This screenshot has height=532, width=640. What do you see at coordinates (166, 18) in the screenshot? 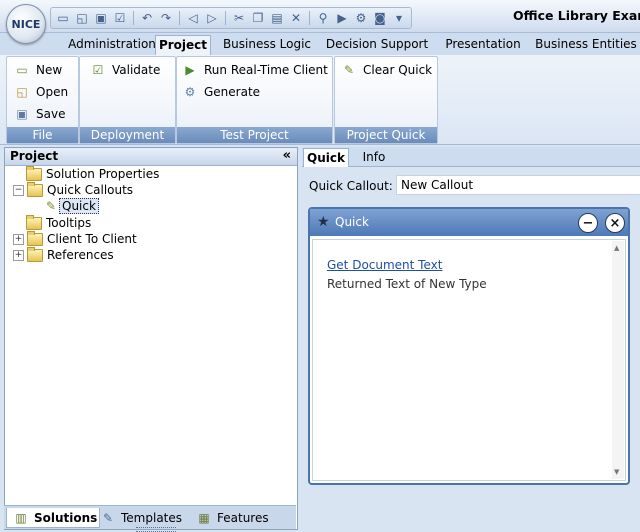
I see `redo-icon: ↷` at bounding box center [166, 18].